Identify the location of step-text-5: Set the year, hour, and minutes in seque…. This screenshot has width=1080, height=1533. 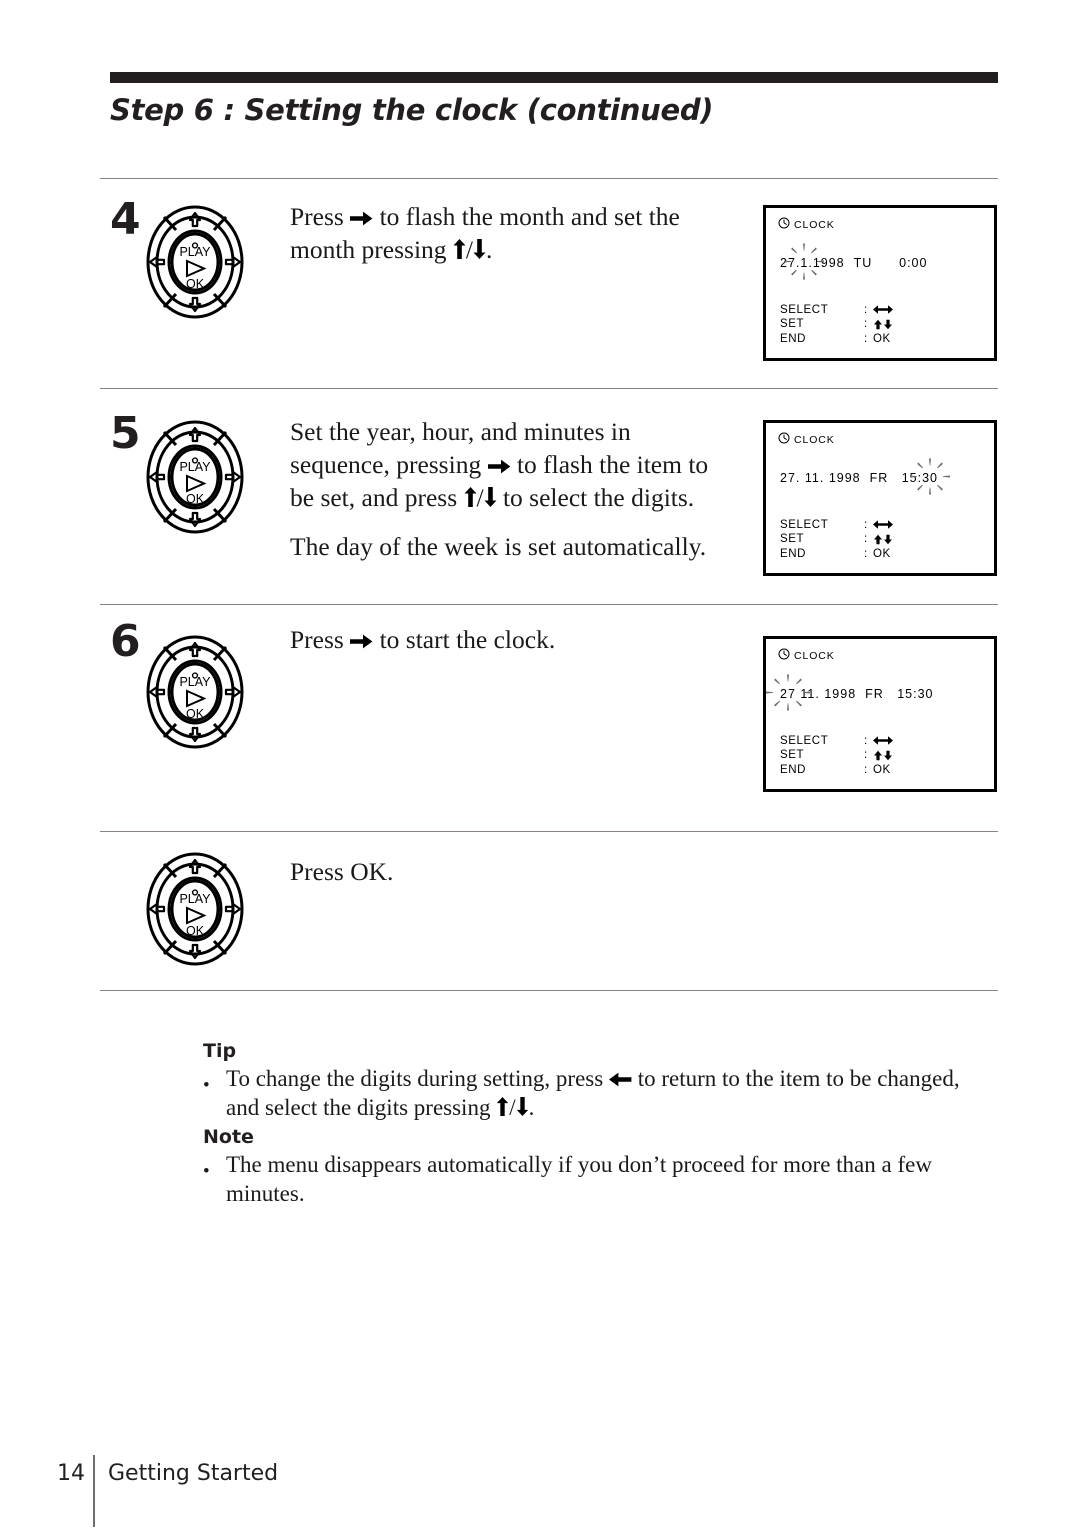
(512, 489).